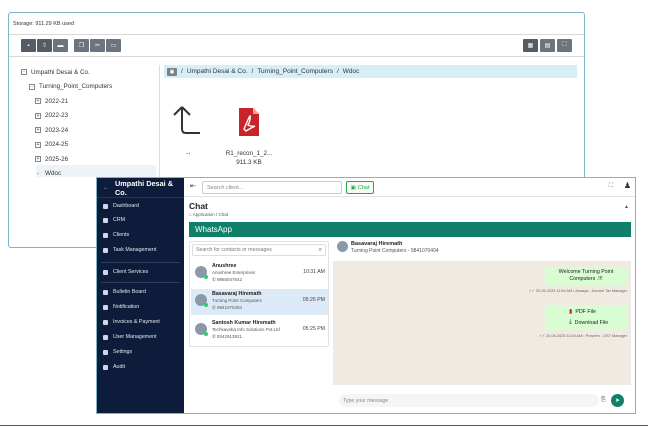  What do you see at coordinates (571, 312) in the screenshot?
I see `pdf-icon: ▮` at bounding box center [571, 312].